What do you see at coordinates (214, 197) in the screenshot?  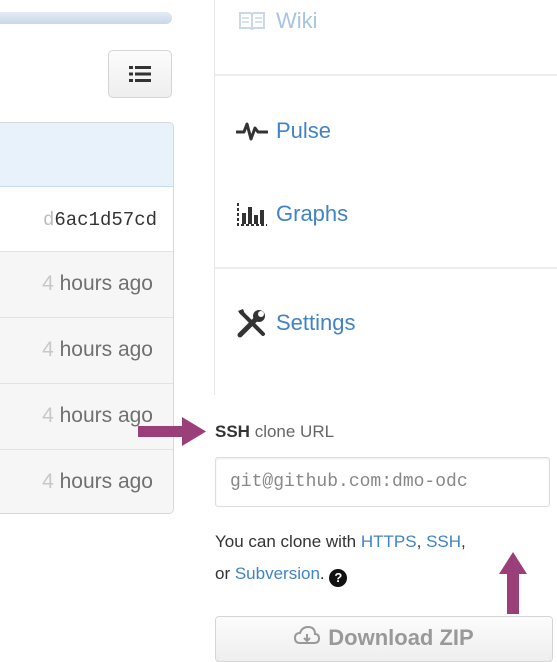 I see `sidebar-border` at bounding box center [214, 197].